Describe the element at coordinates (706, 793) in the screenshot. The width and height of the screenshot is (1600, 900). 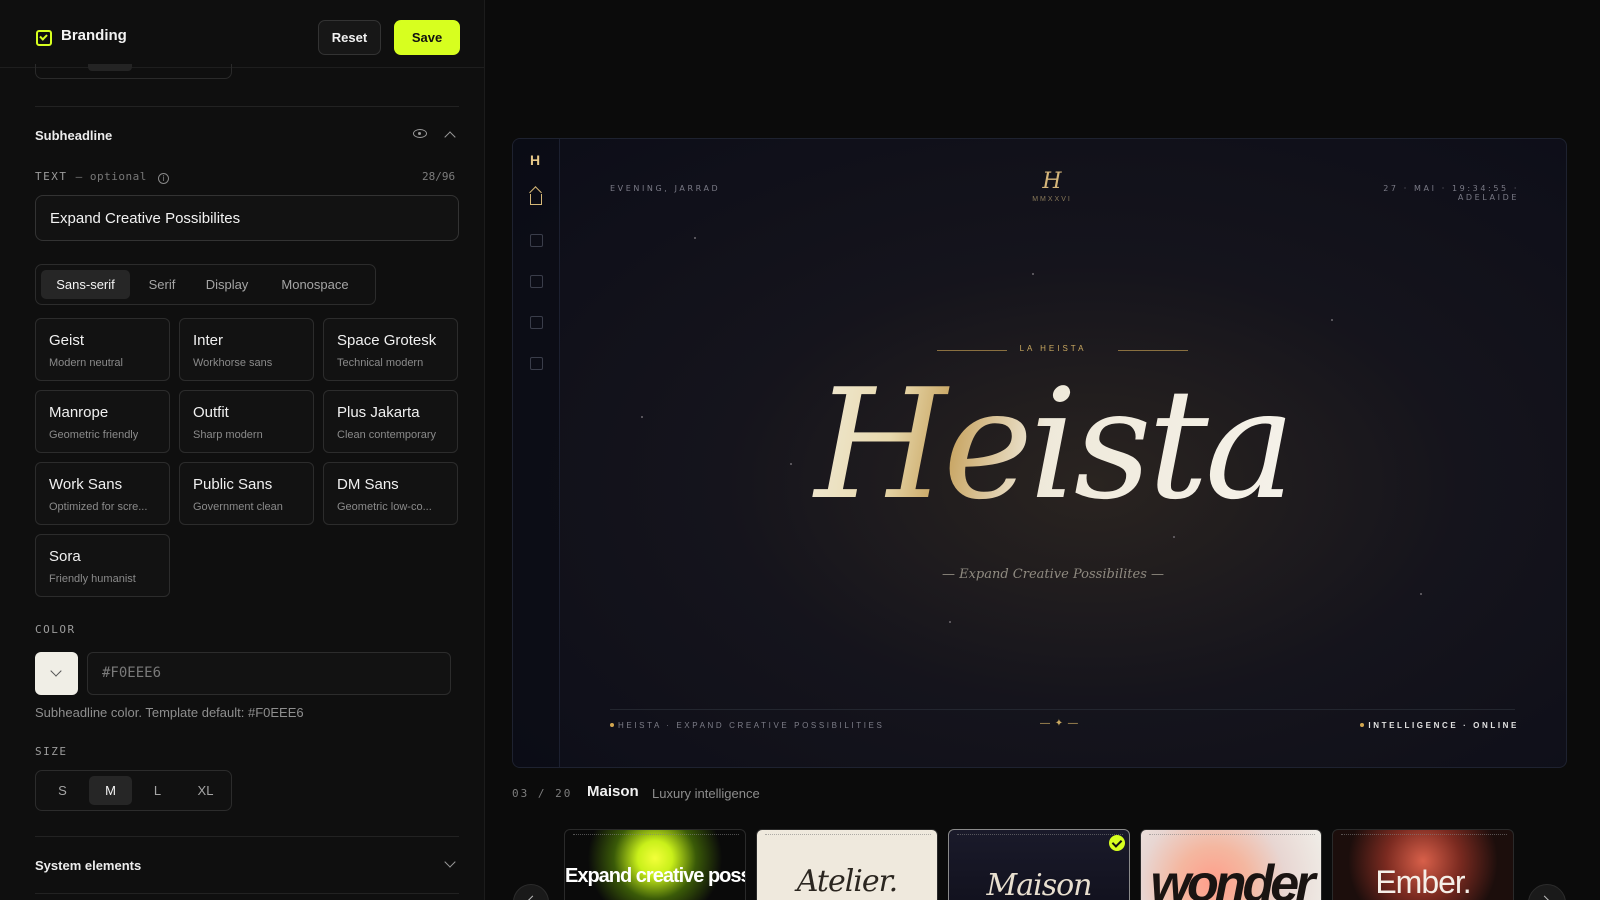
I see `template-description: Luxury intelligence` at that location.